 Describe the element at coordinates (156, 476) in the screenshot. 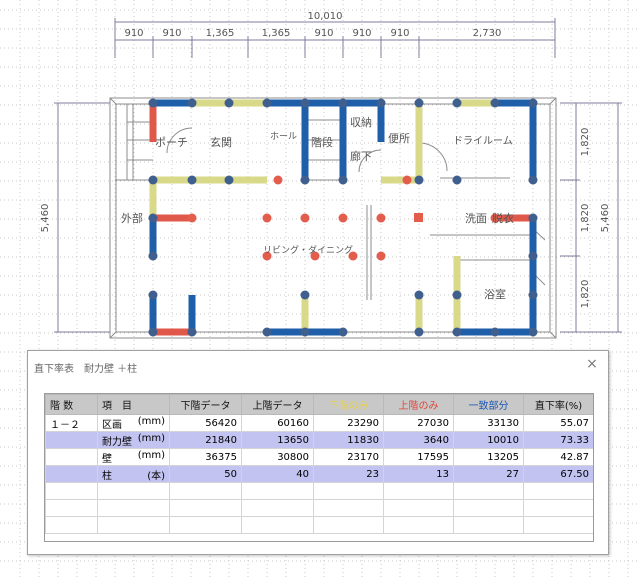

I see `item-unit: (本)` at that location.